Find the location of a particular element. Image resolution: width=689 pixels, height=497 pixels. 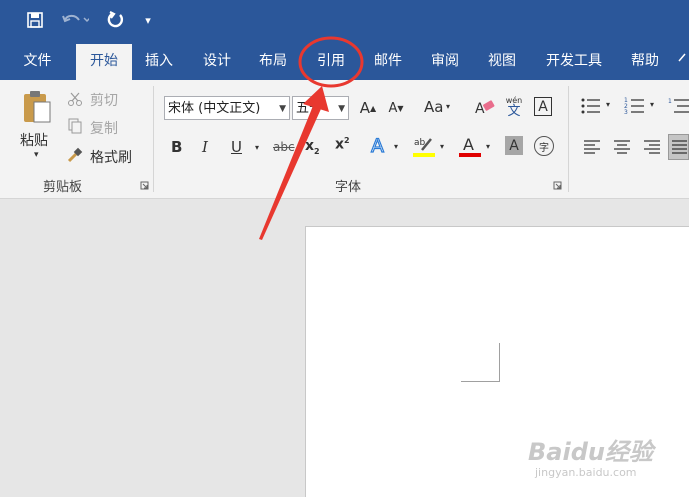

watermark-brand: Baidu经验 is located at coordinates (590, 452).